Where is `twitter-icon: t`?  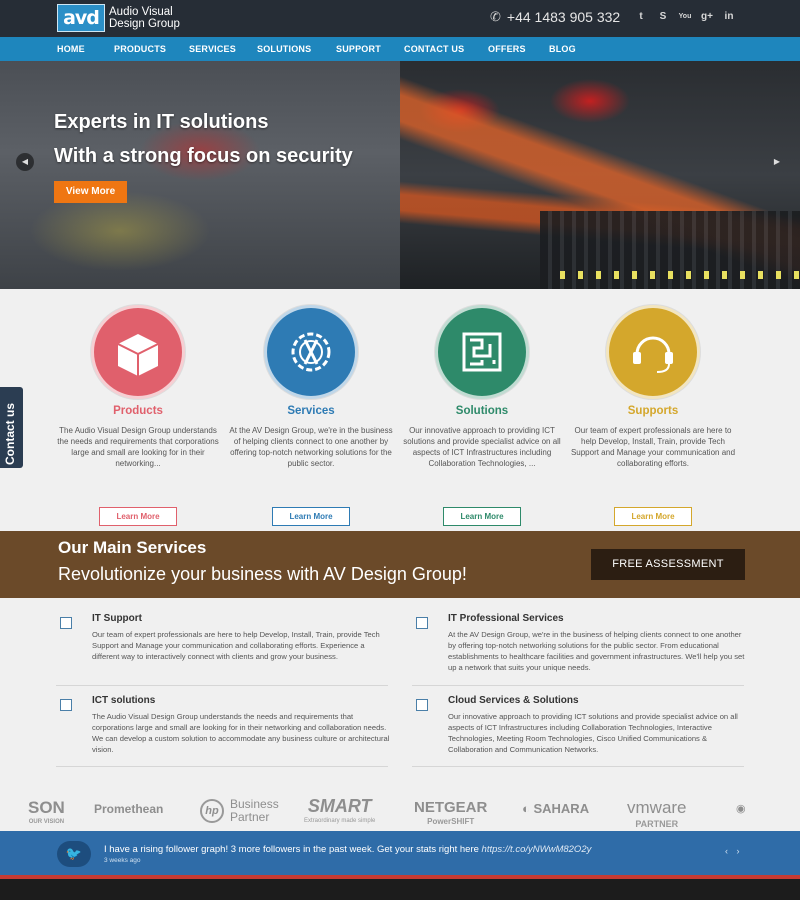
twitter-icon: t is located at coordinates (641, 17).